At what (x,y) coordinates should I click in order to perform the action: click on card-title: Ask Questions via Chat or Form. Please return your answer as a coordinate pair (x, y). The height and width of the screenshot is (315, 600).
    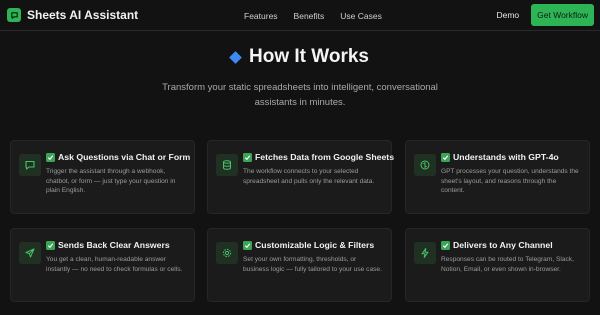
    Looking at the image, I should click on (118, 157).